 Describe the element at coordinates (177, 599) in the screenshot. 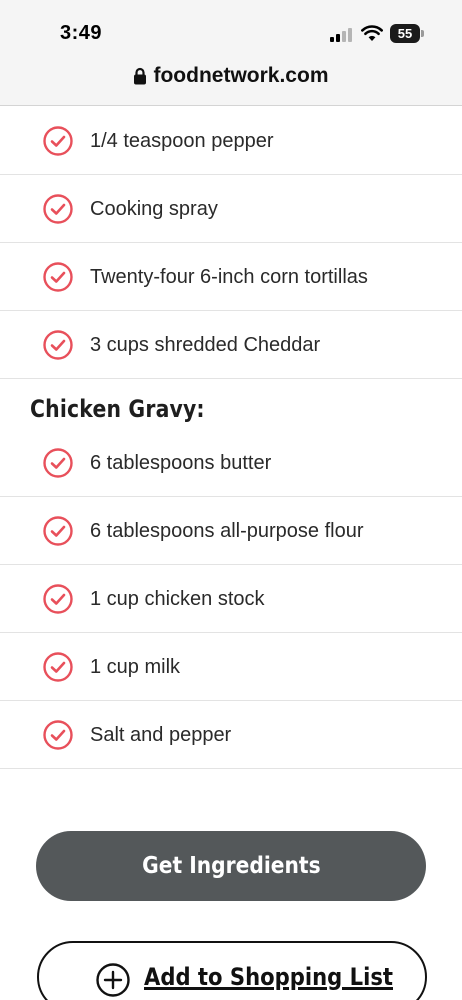

I see `ingredient-label: 1 cup chicken stock` at that location.